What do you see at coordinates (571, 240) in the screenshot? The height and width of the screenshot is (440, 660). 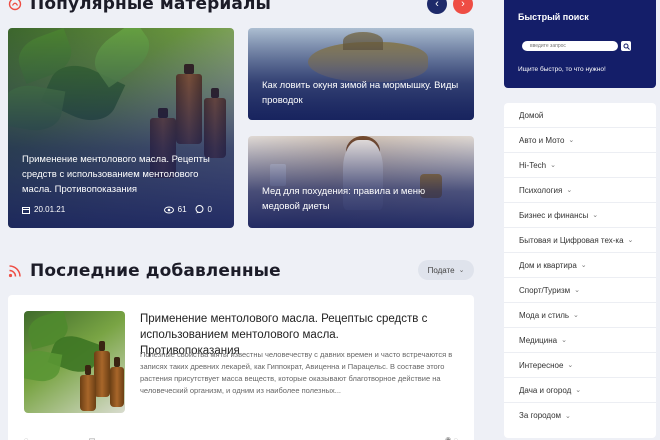 I see `category-label: Бытовая и Цифровая тех-ка` at bounding box center [571, 240].